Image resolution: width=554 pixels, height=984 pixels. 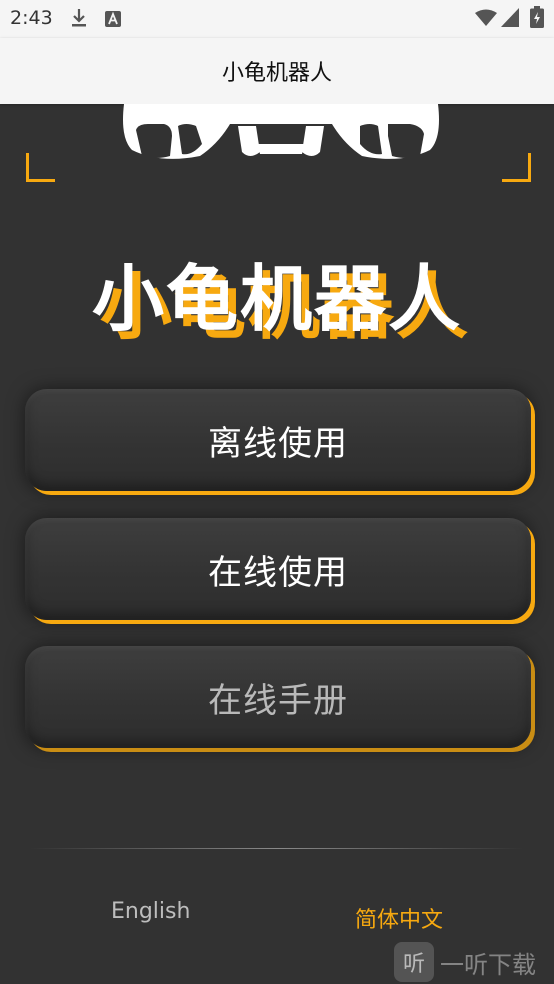 I want to click on hero-title: 小龟机器人, so click(x=276, y=299).